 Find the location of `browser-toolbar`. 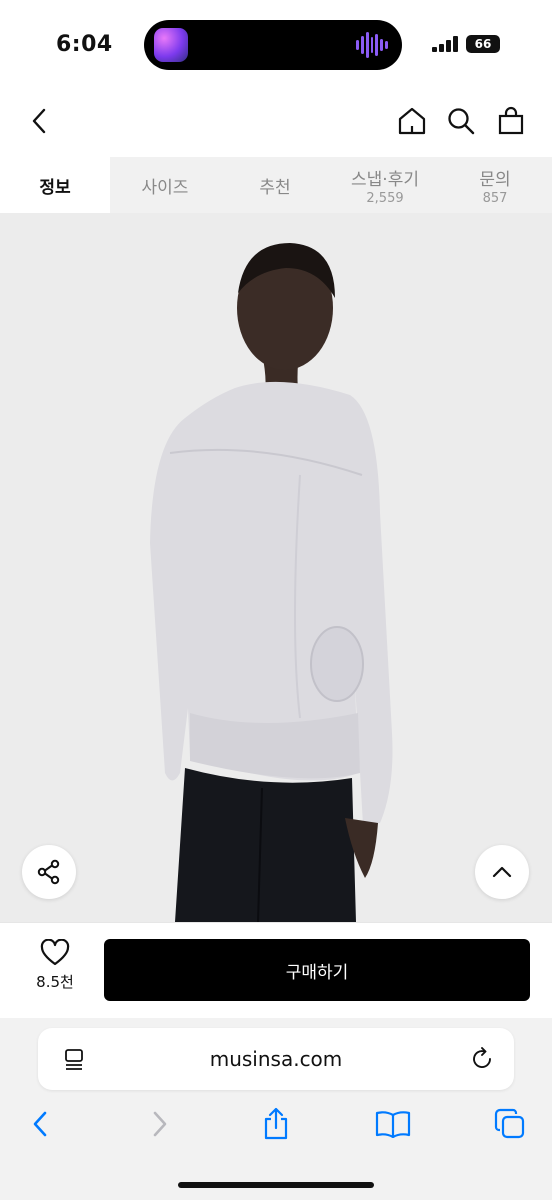

browser-toolbar is located at coordinates (276, 1124).